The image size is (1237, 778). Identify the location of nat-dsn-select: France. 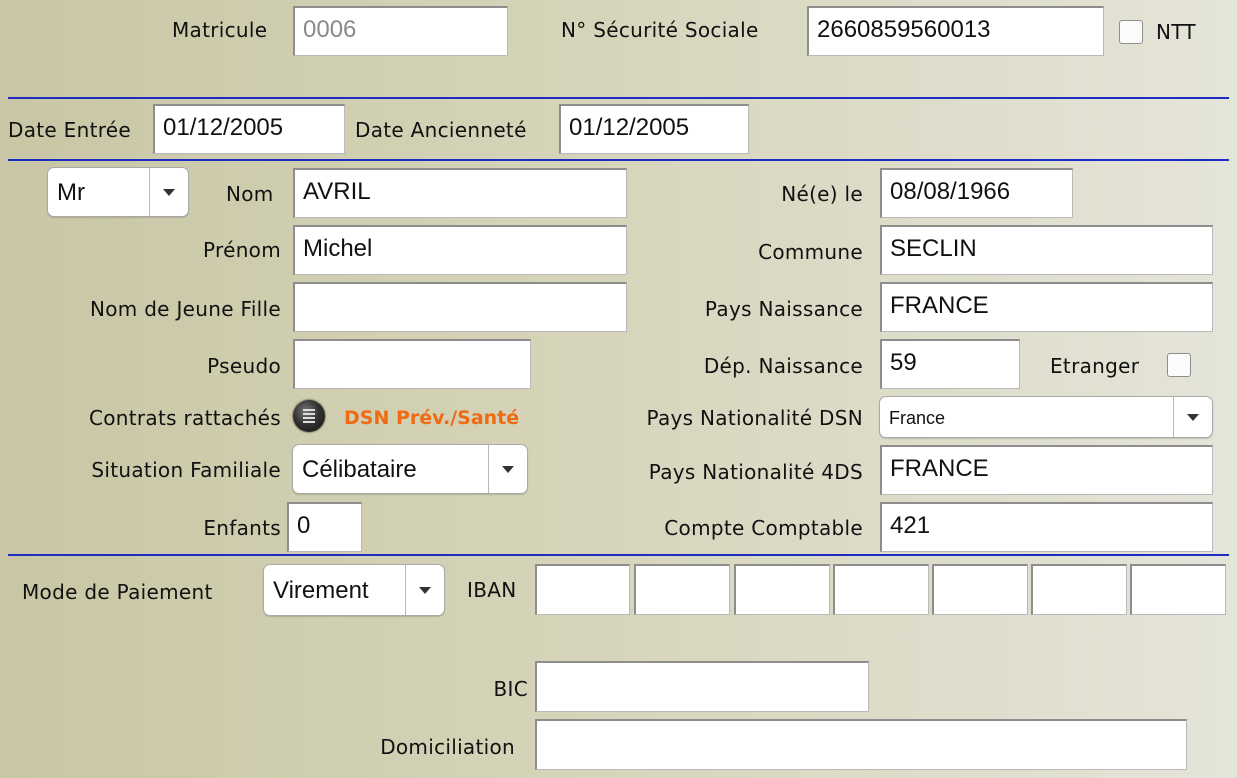
(1046, 417).